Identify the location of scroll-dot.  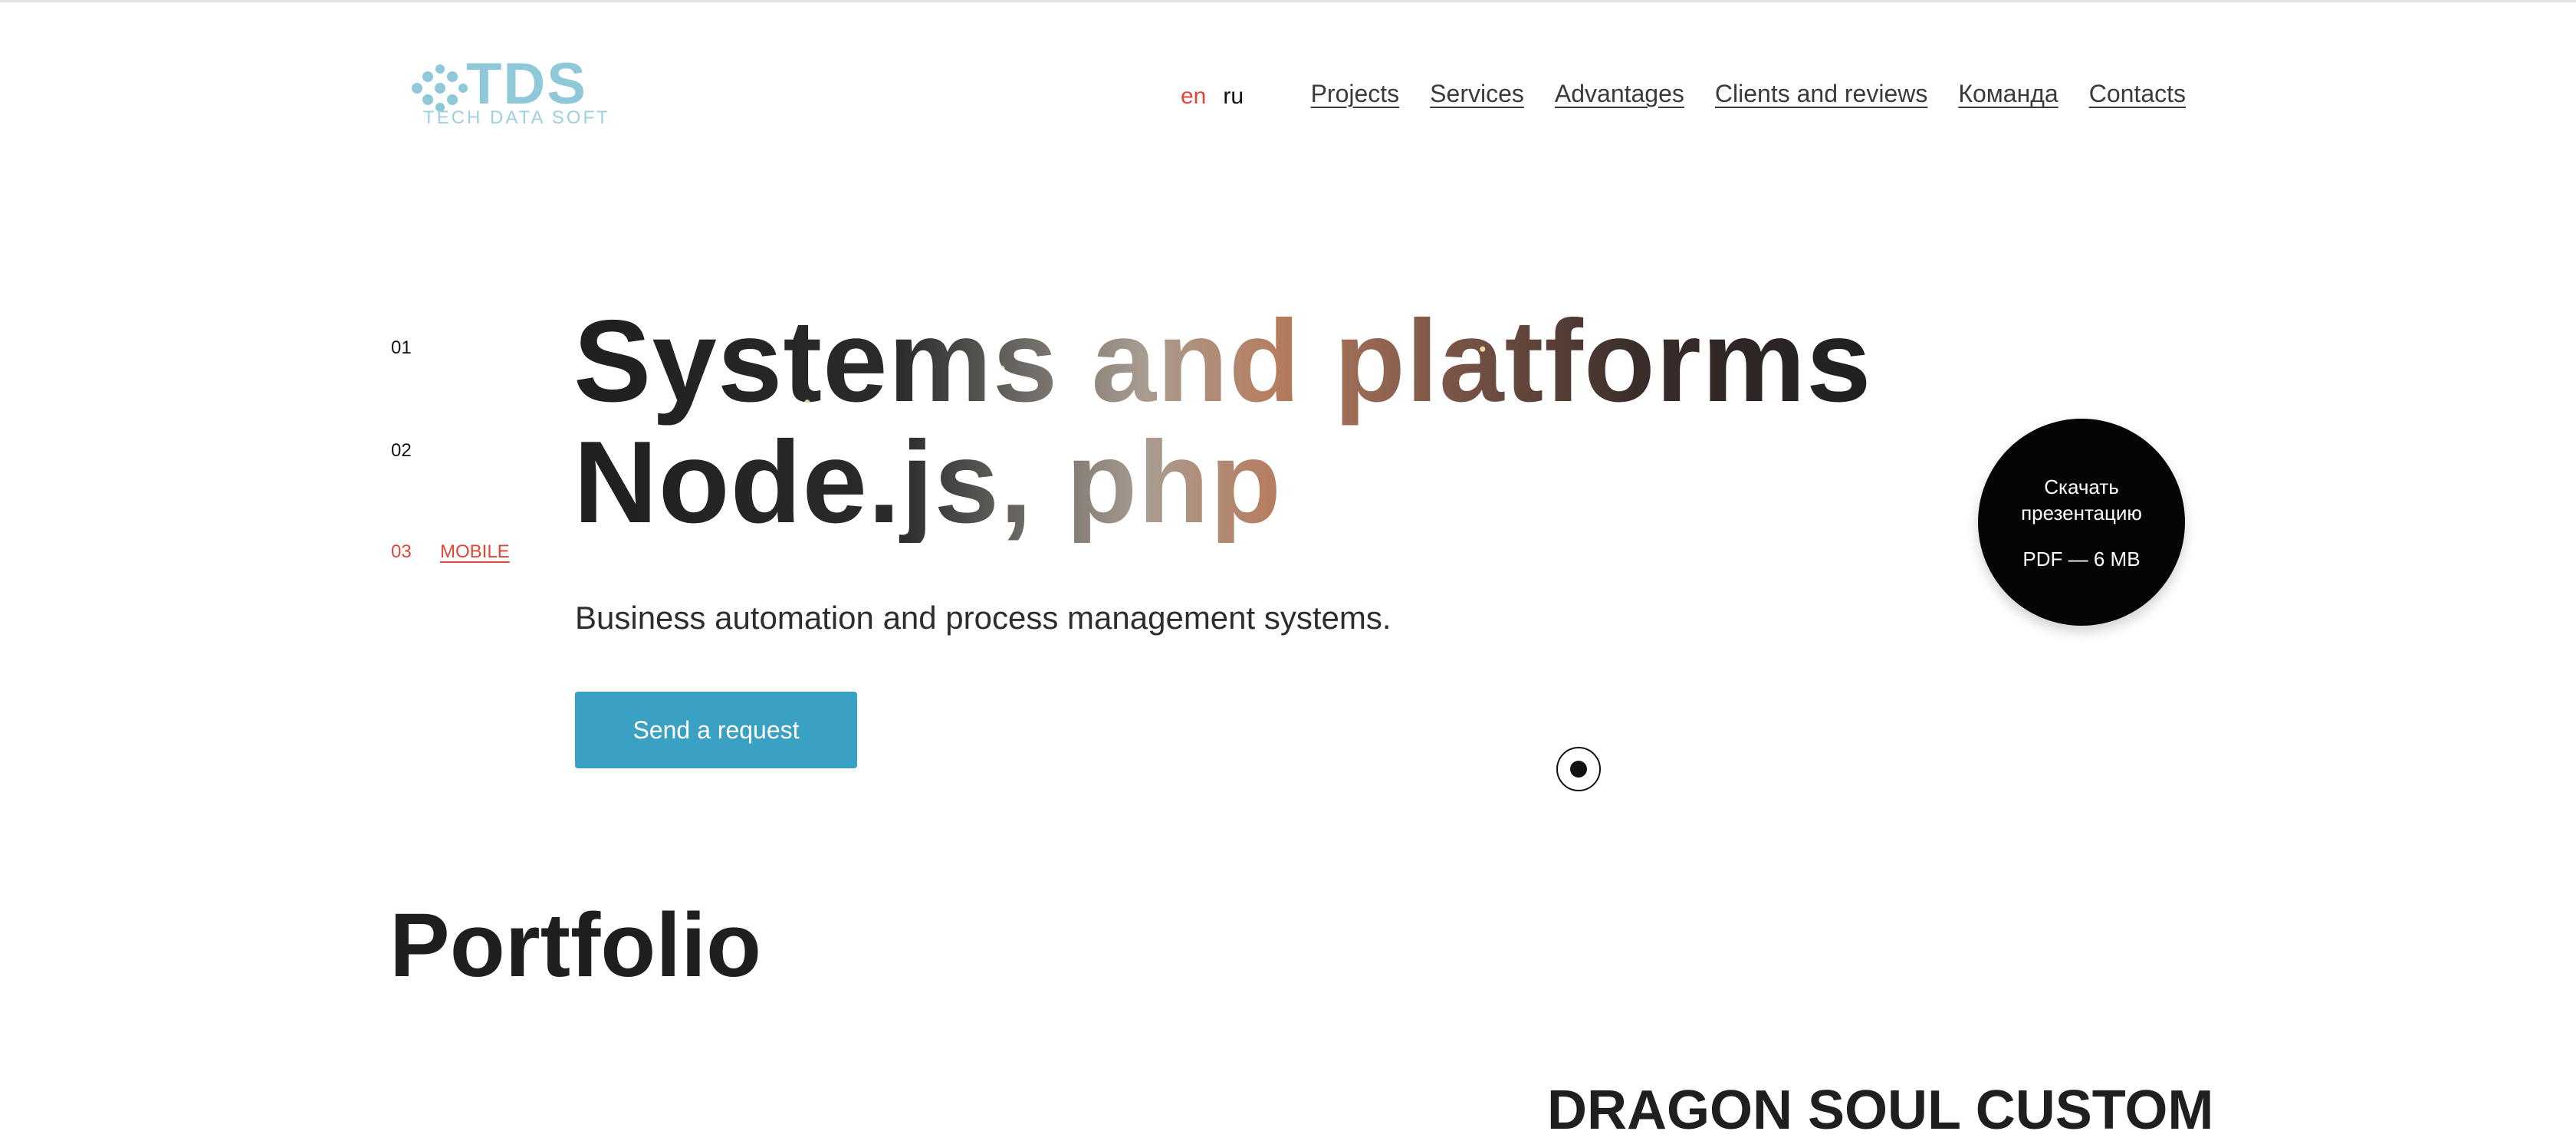
(1579, 769).